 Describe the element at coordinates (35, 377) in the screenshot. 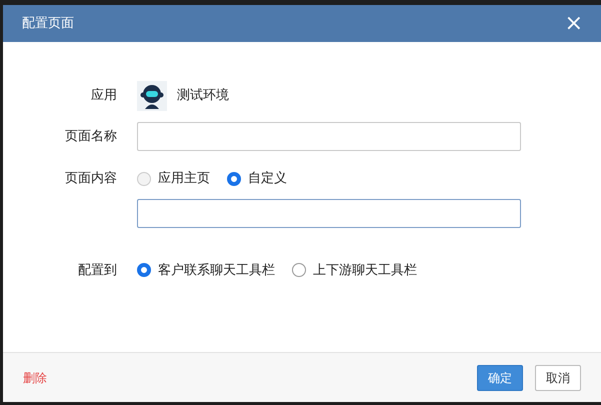

I see `delete-link: 删除` at that location.